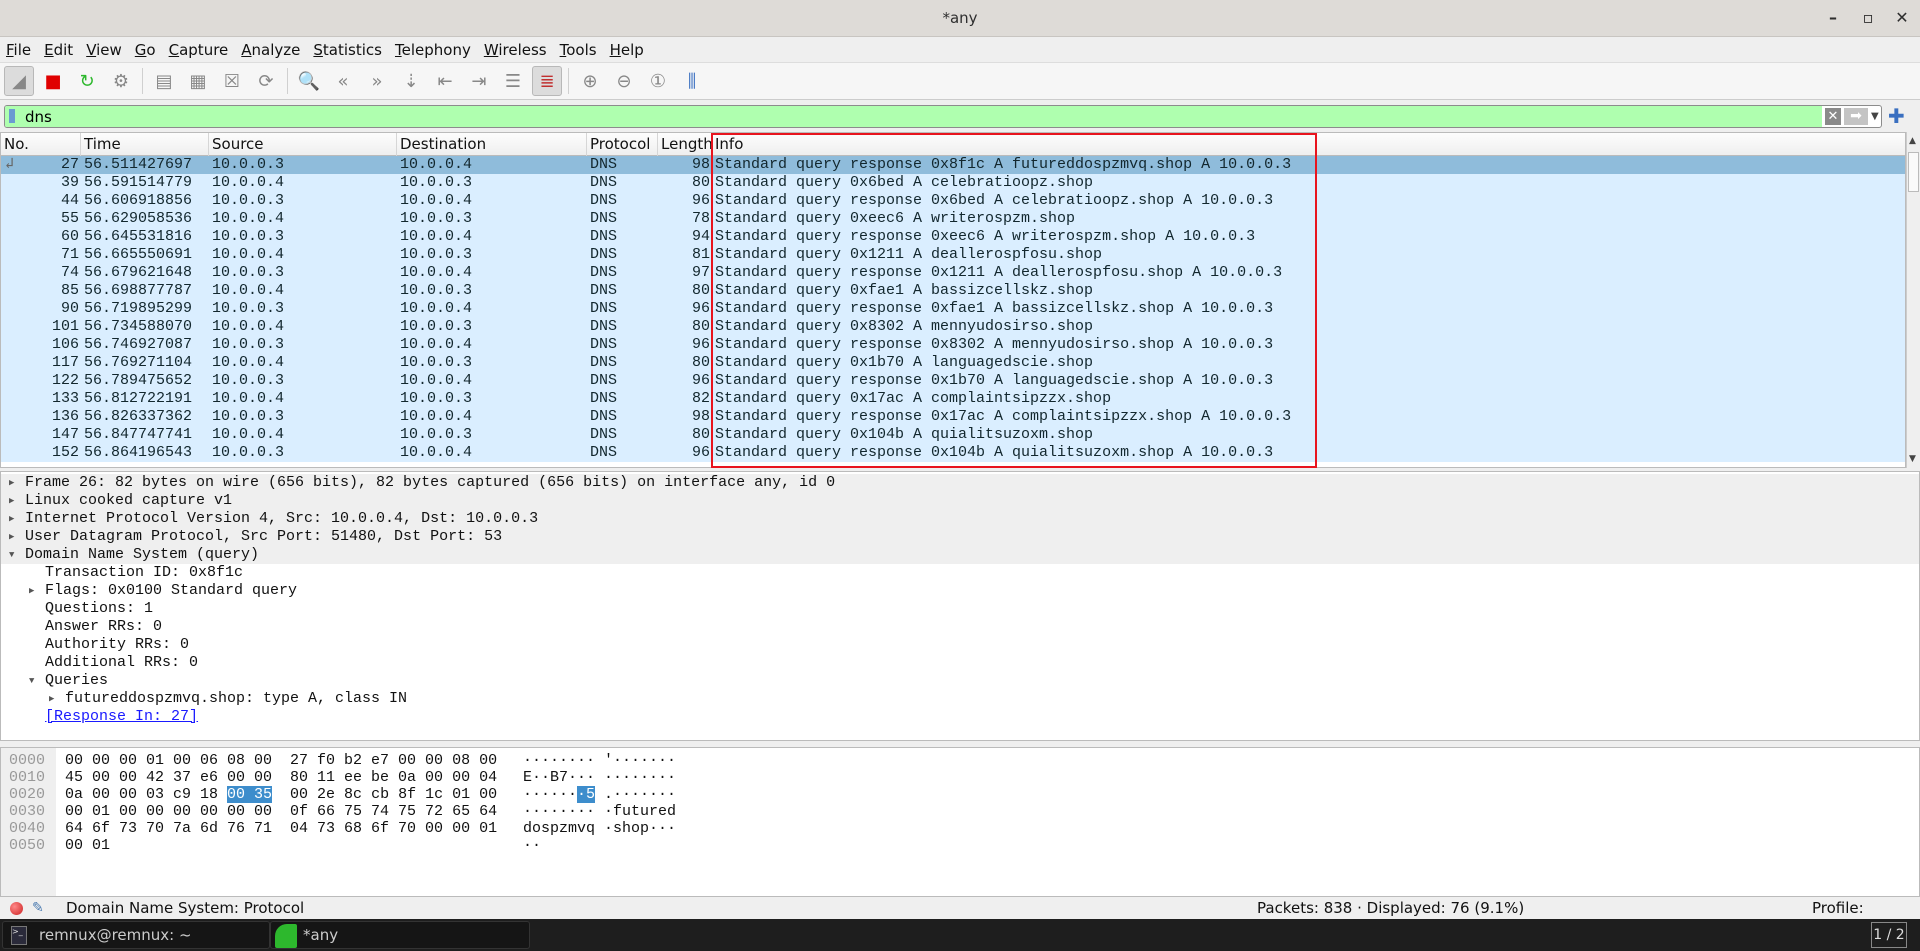  Describe the element at coordinates (309, 81) in the screenshot. I see `find-packet-icon: 🔍` at that location.